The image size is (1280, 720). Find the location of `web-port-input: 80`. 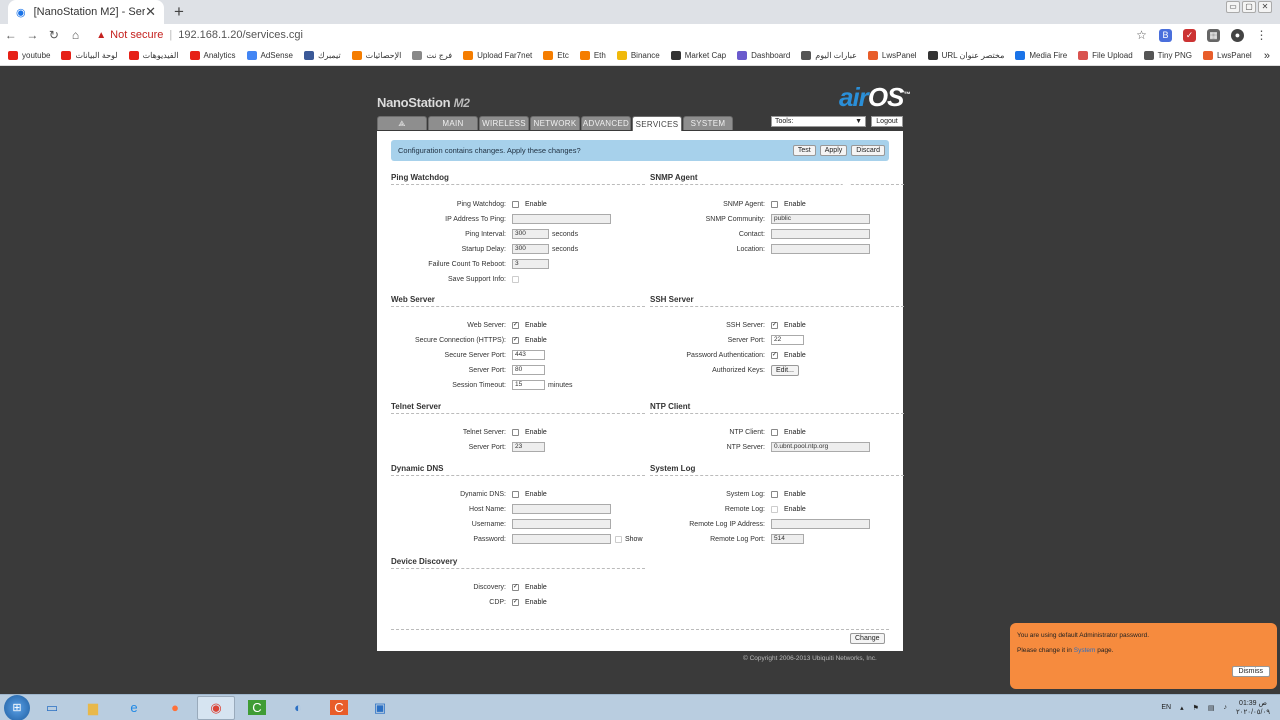

web-port-input: 80 is located at coordinates (528, 370).